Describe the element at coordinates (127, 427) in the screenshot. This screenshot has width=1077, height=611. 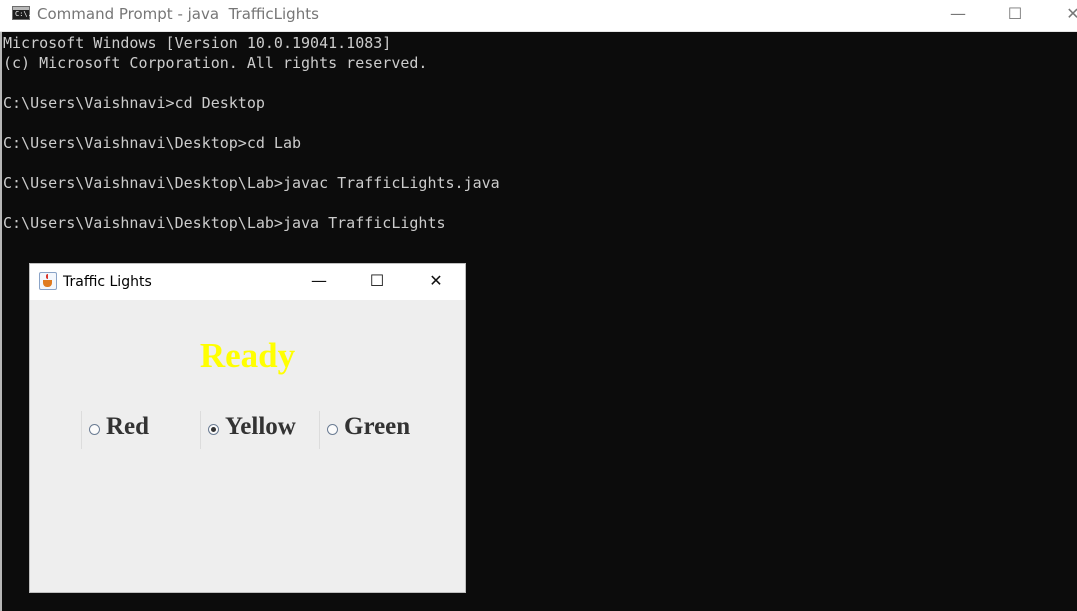
I see `radio-red-label: Red` at that location.